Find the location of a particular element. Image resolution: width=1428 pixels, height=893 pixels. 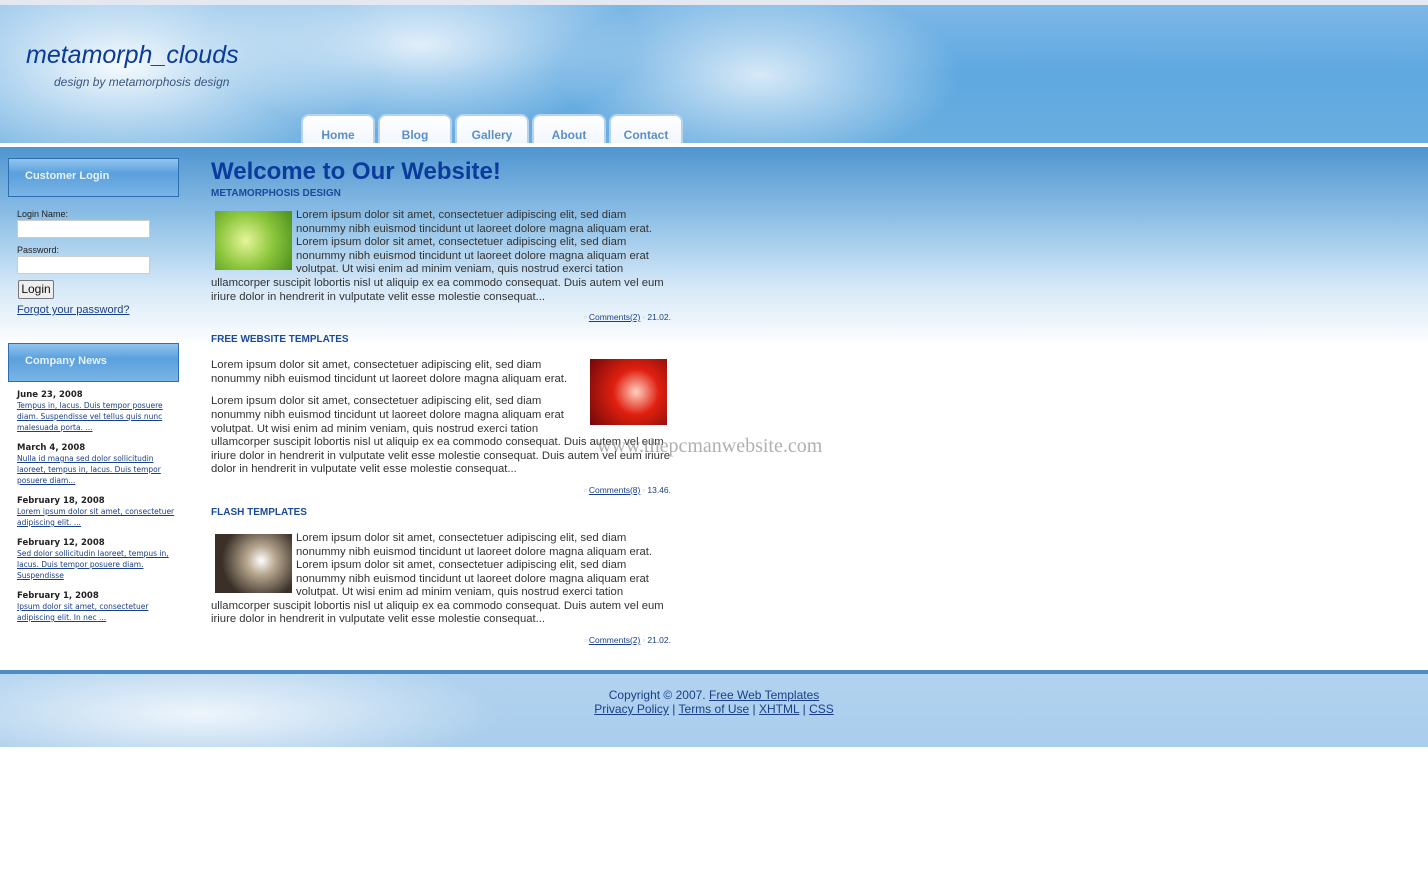

light-burst-image is located at coordinates (253, 563).